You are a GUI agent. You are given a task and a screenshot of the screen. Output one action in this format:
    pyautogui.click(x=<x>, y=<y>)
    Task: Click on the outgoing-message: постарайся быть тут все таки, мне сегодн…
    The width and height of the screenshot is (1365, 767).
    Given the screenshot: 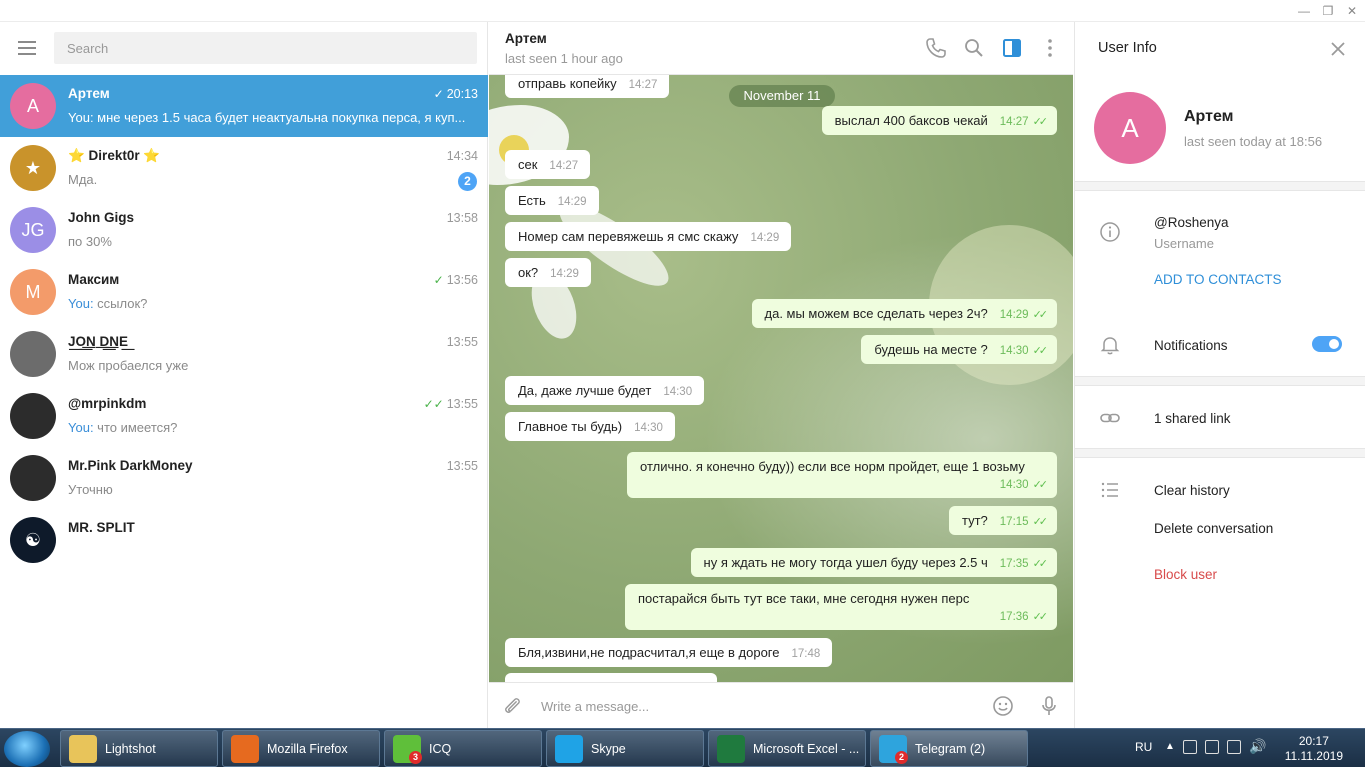 What is the action you would take?
    pyautogui.click(x=841, y=607)
    